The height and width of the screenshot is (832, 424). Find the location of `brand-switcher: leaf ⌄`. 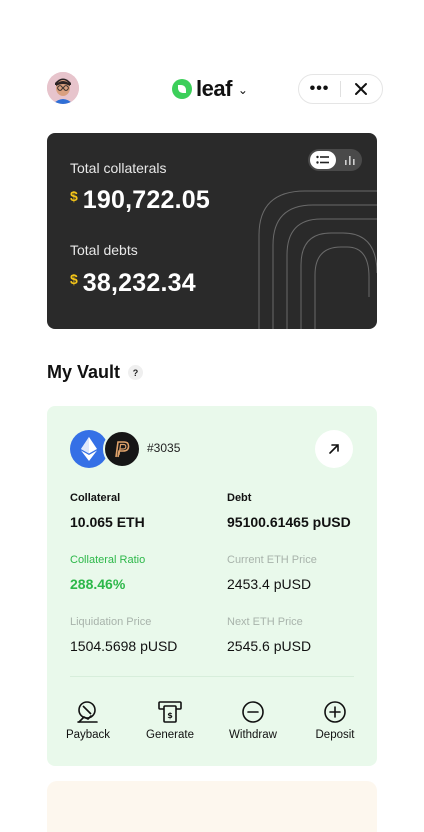

brand-switcher: leaf ⌄ is located at coordinates (210, 89).